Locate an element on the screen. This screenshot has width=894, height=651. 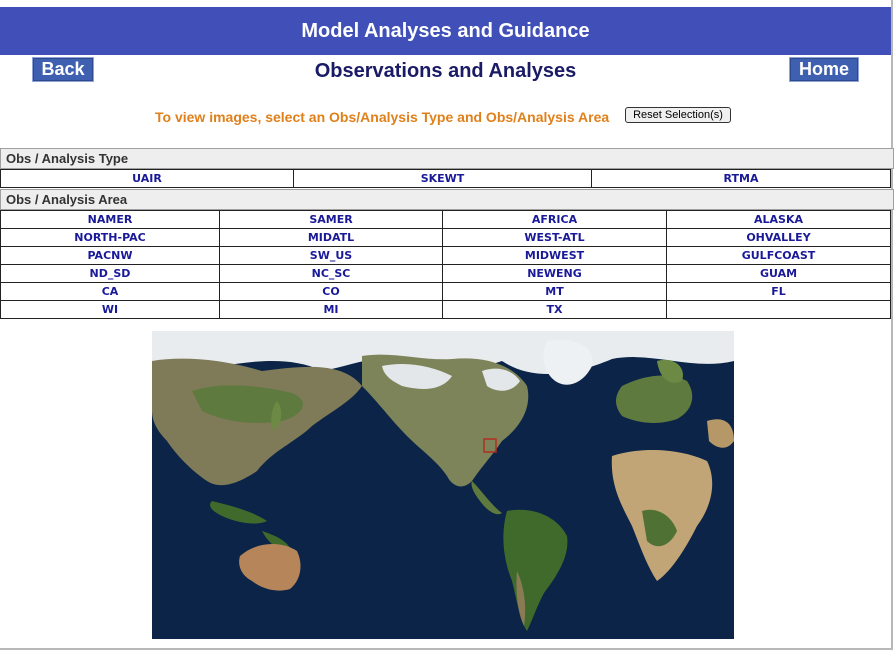
area-option-co: CO is located at coordinates (331, 291).